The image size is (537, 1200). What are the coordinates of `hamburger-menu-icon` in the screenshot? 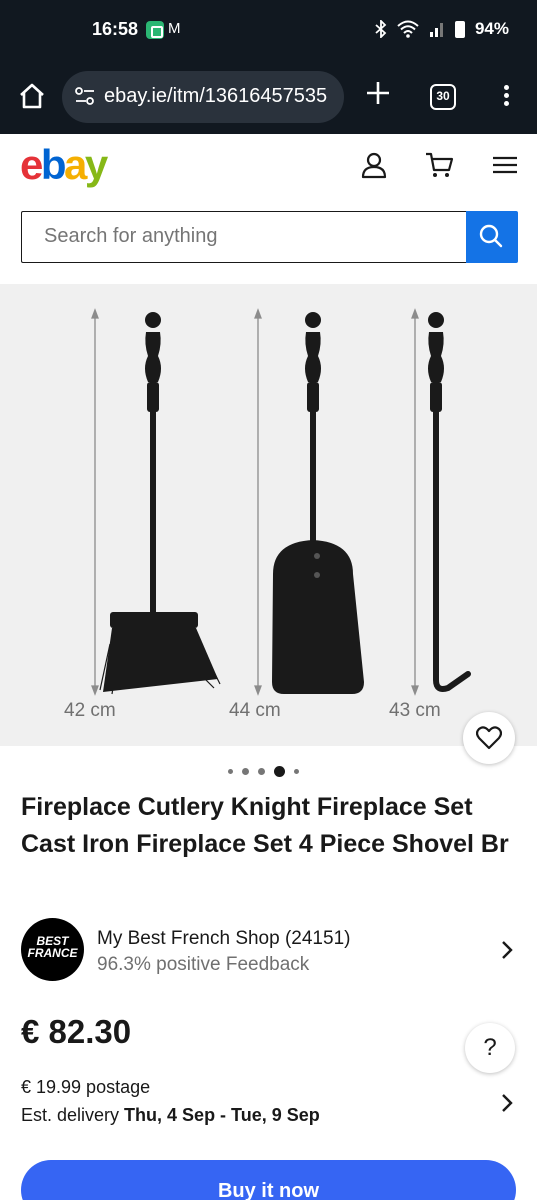 It's located at (505, 165).